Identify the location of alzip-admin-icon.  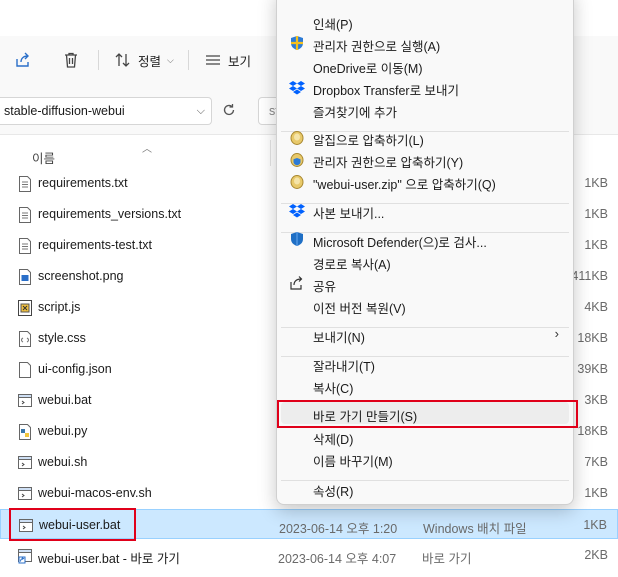
(297, 159).